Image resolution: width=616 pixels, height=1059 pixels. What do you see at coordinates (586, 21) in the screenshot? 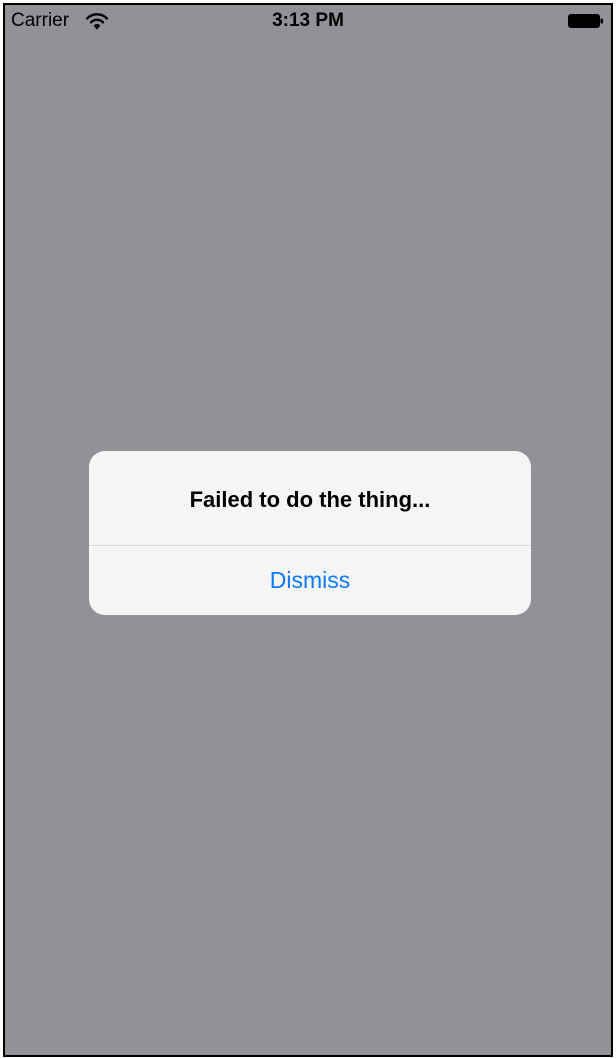
I see `battery-icon` at bounding box center [586, 21].